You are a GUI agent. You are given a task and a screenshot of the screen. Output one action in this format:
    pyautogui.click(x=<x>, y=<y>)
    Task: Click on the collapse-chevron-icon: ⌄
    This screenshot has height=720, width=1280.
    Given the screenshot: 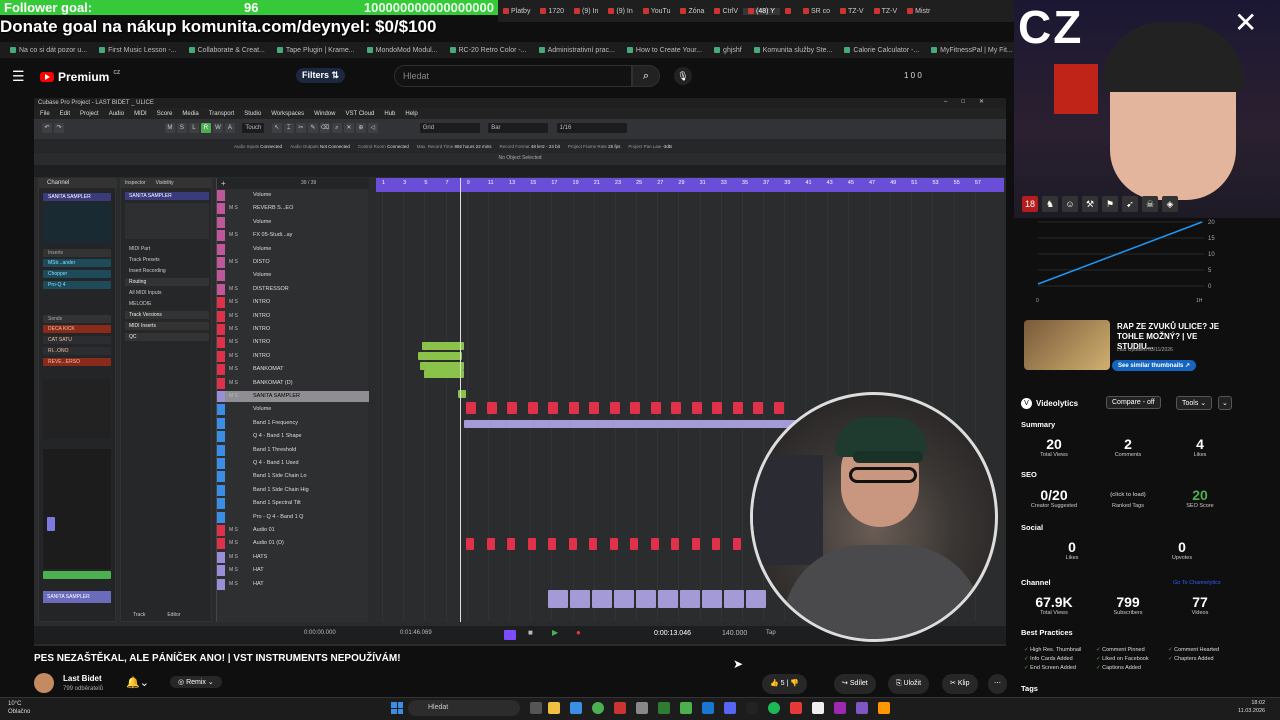 What is the action you would take?
    pyautogui.click(x=1225, y=403)
    